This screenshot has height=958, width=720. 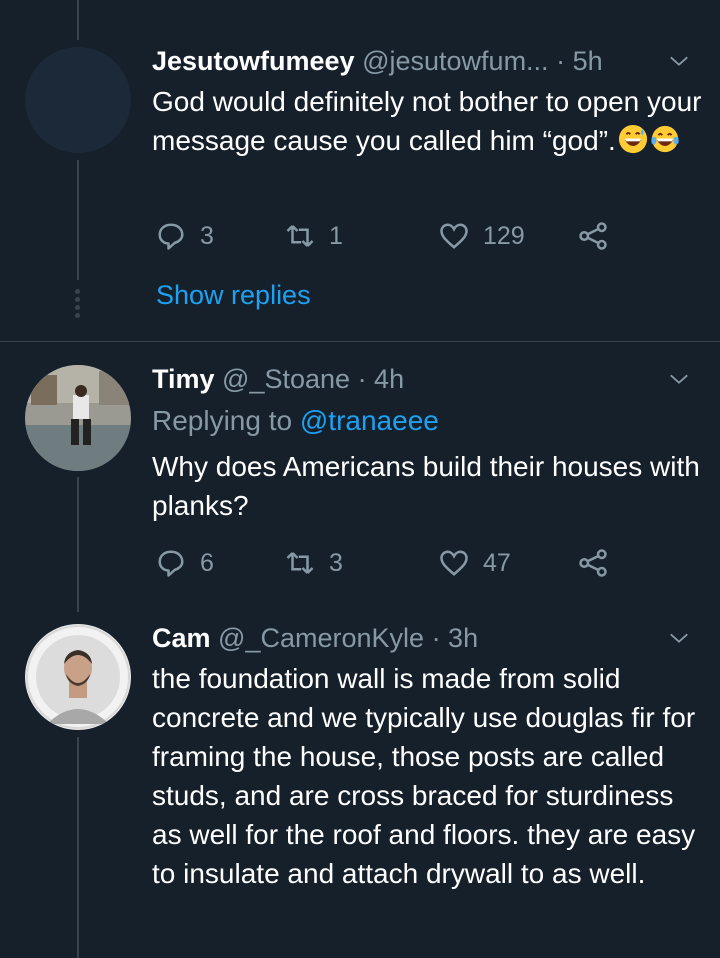 What do you see at coordinates (233, 295) in the screenshot?
I see `show-replies-link: Show replies` at bounding box center [233, 295].